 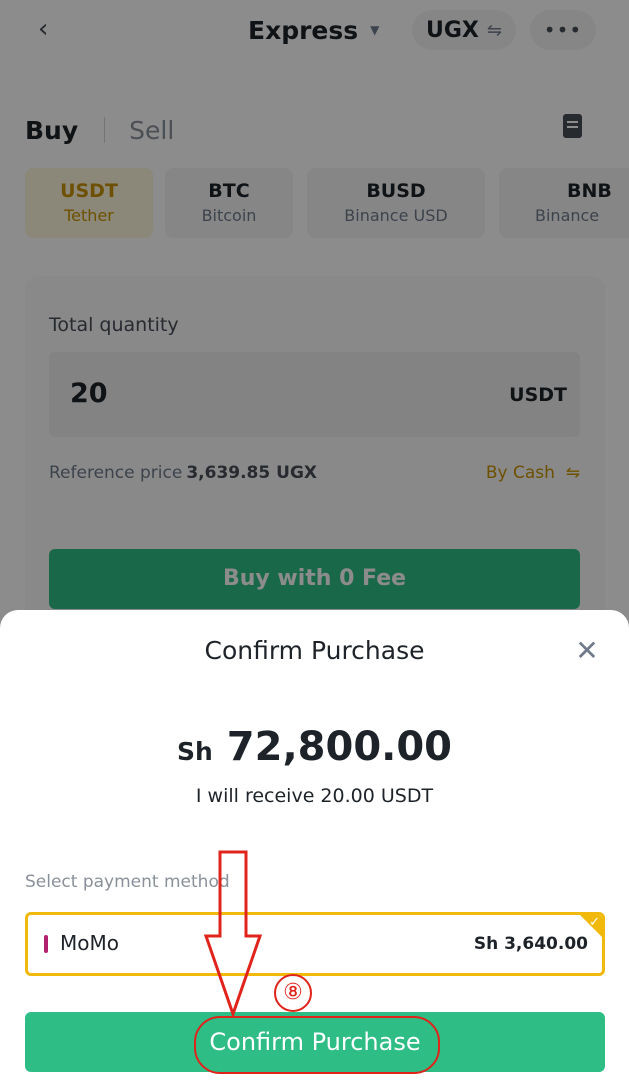 I want to click on payment-method-label: Select payment method, so click(x=127, y=882).